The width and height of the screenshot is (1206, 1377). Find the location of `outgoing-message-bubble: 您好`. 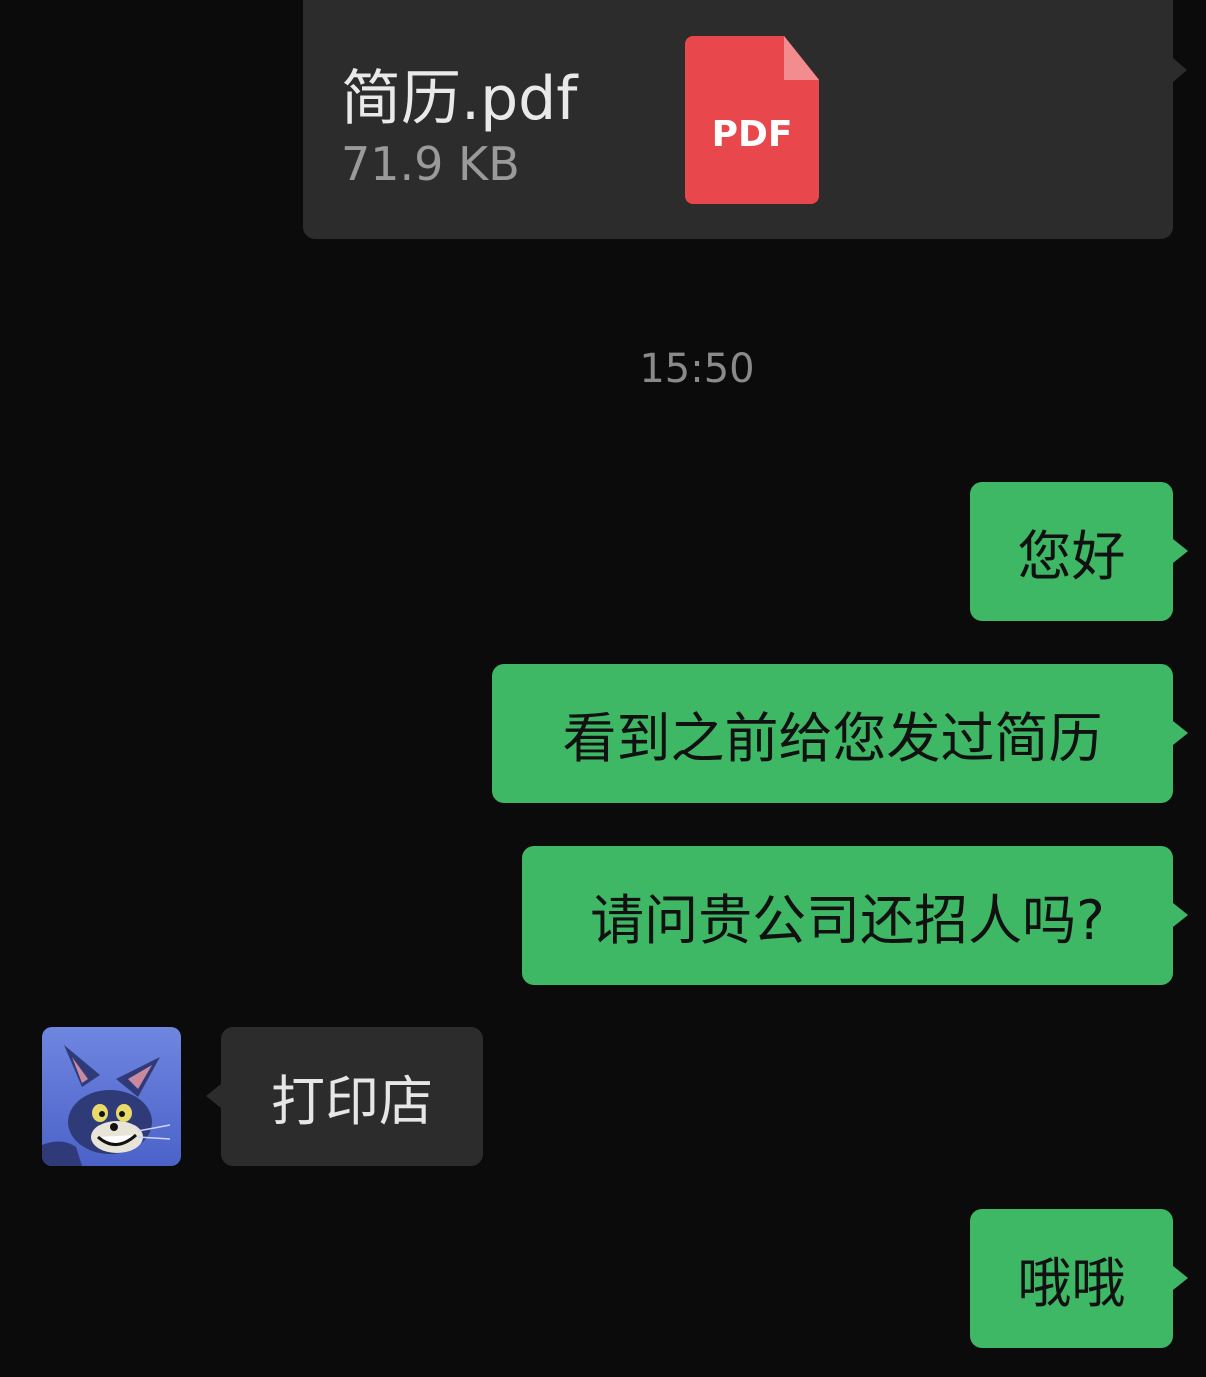

outgoing-message-bubble: 您好 is located at coordinates (1079, 551).